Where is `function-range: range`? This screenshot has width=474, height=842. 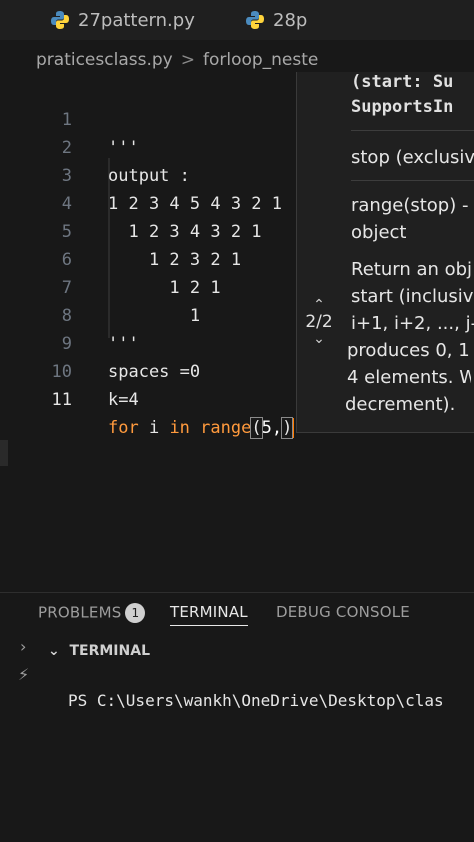 function-range: range is located at coordinates (220, 428).